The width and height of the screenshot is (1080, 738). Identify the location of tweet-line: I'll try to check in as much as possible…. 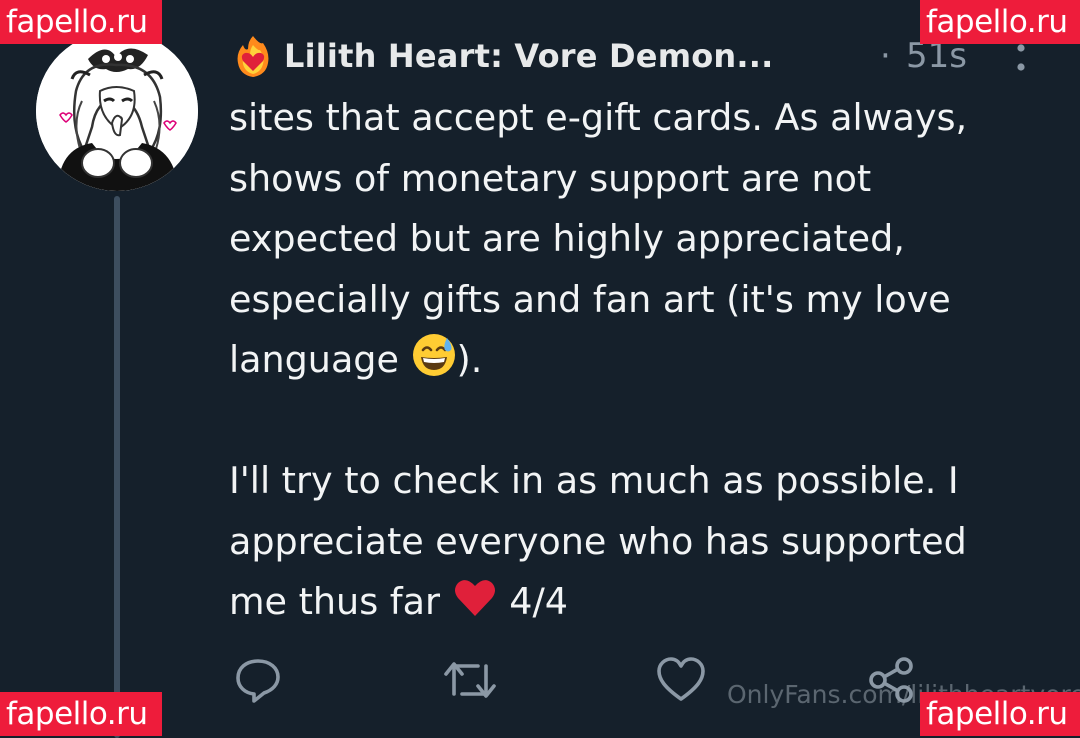
(594, 480).